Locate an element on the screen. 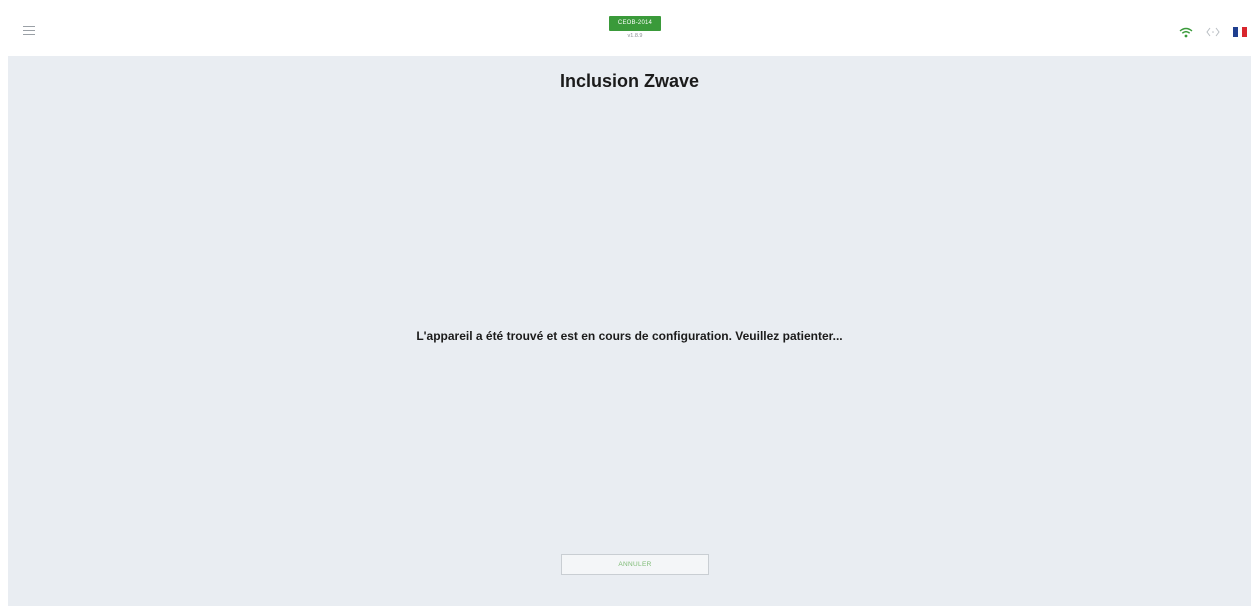 The width and height of the screenshot is (1251, 606). page-title: Inclusion Zwave is located at coordinates (629, 81).